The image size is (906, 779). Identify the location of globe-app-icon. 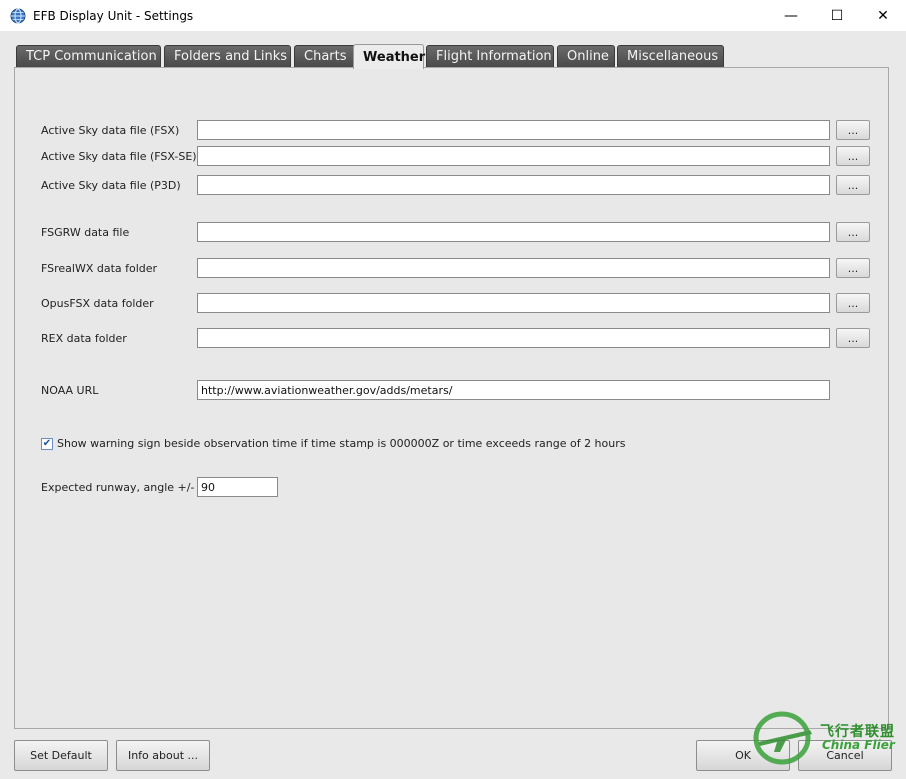
(18, 15).